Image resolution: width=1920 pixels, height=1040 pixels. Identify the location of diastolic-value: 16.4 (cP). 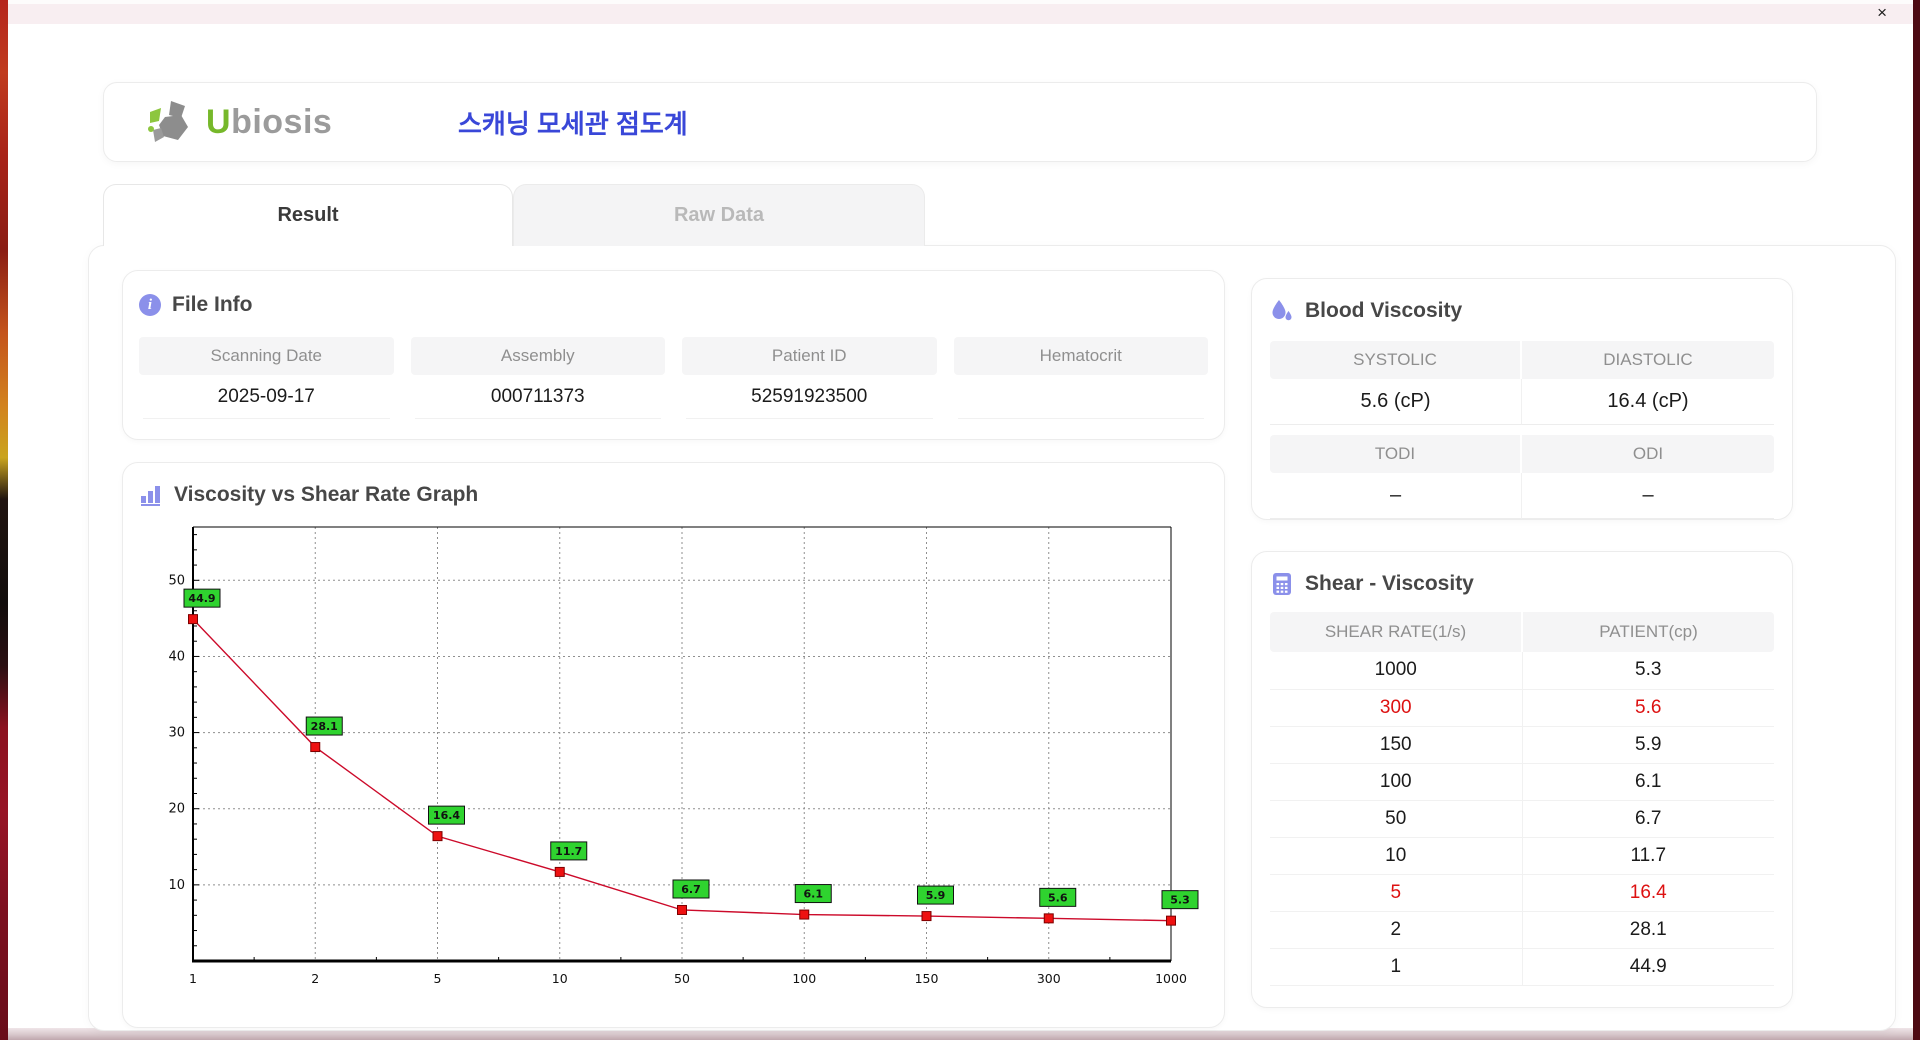
(1648, 402).